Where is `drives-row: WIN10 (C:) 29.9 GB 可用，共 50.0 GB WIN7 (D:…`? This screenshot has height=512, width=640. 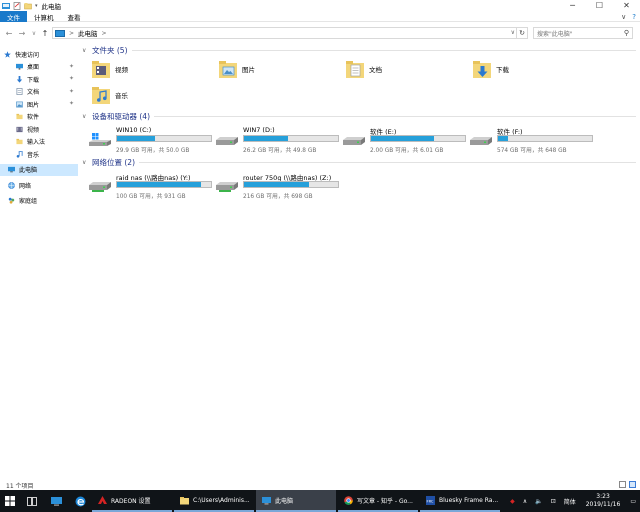 drives-row: WIN10 (C:) 29.9 GB 可用，共 50.0 GB WIN7 (D:… is located at coordinates (360, 138).